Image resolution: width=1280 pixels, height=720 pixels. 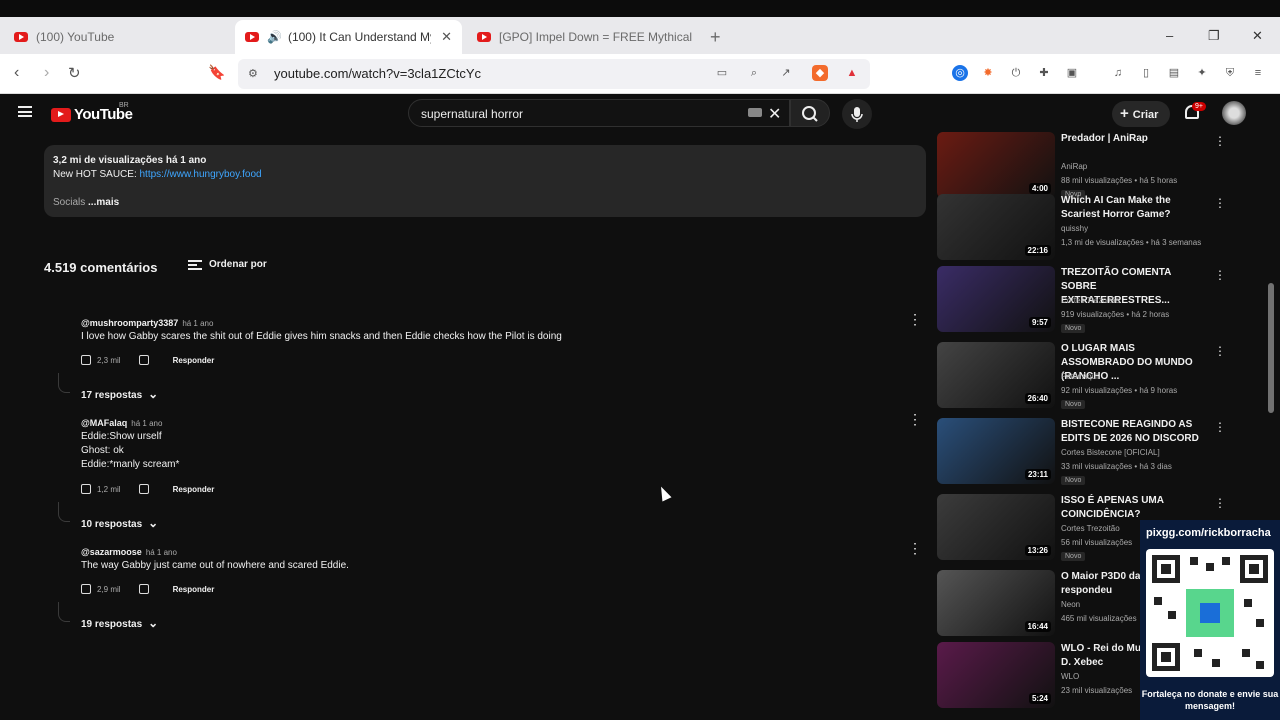 What do you see at coordinates (1210, 613) in the screenshot?
I see `qr-code-image` at bounding box center [1210, 613].